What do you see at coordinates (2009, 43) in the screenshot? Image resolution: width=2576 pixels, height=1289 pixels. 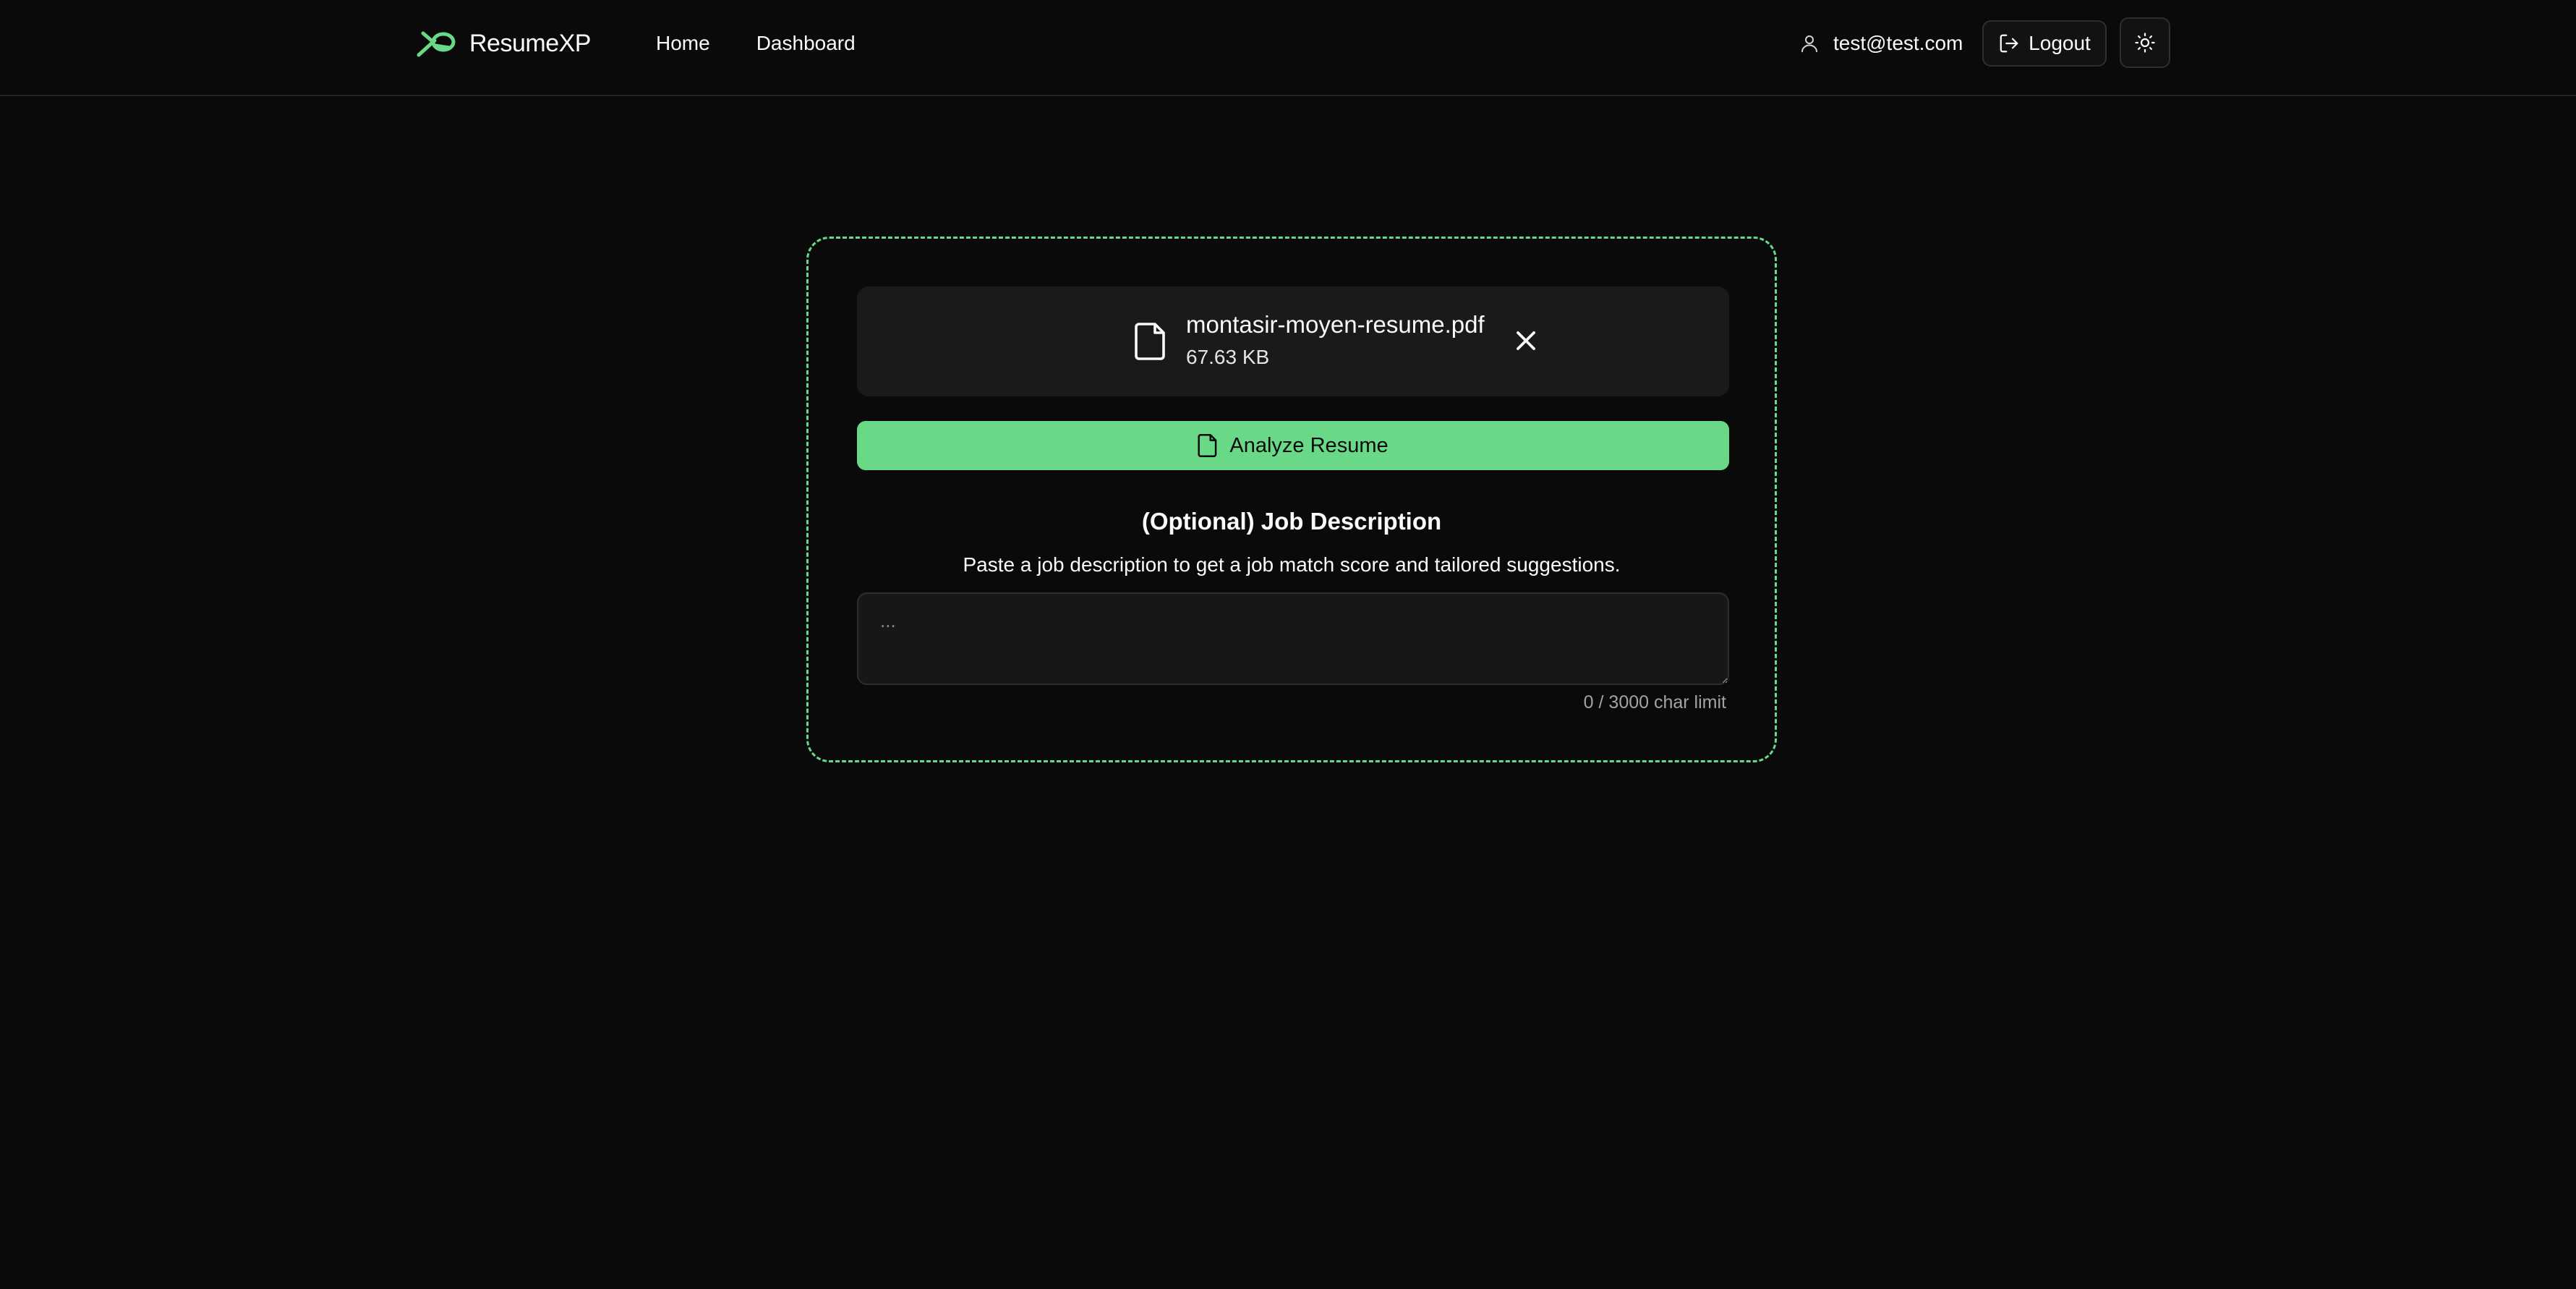 I see `logout-icon` at bounding box center [2009, 43].